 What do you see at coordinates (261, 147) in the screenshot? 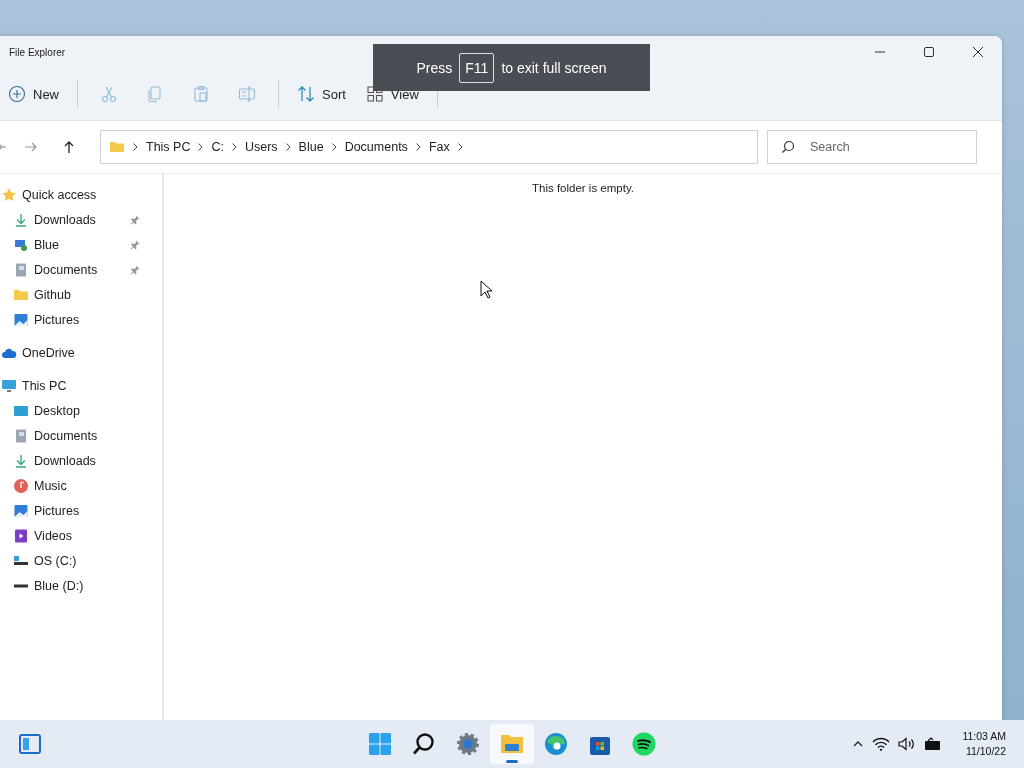
I see `breadcrumb-item: Users` at bounding box center [261, 147].